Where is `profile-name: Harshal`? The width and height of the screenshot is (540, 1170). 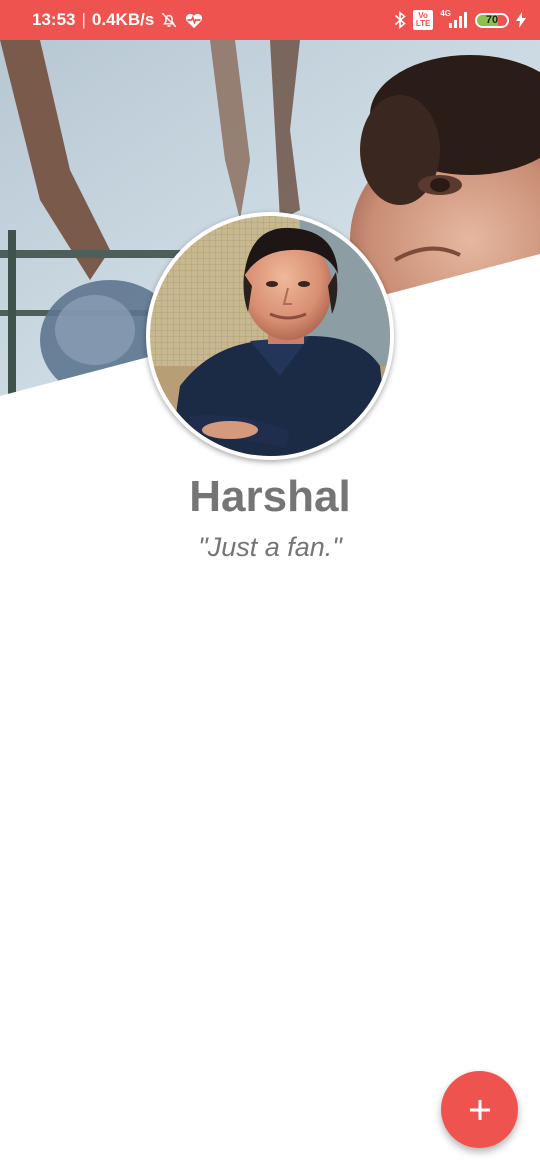 profile-name: Harshal is located at coordinates (270, 496).